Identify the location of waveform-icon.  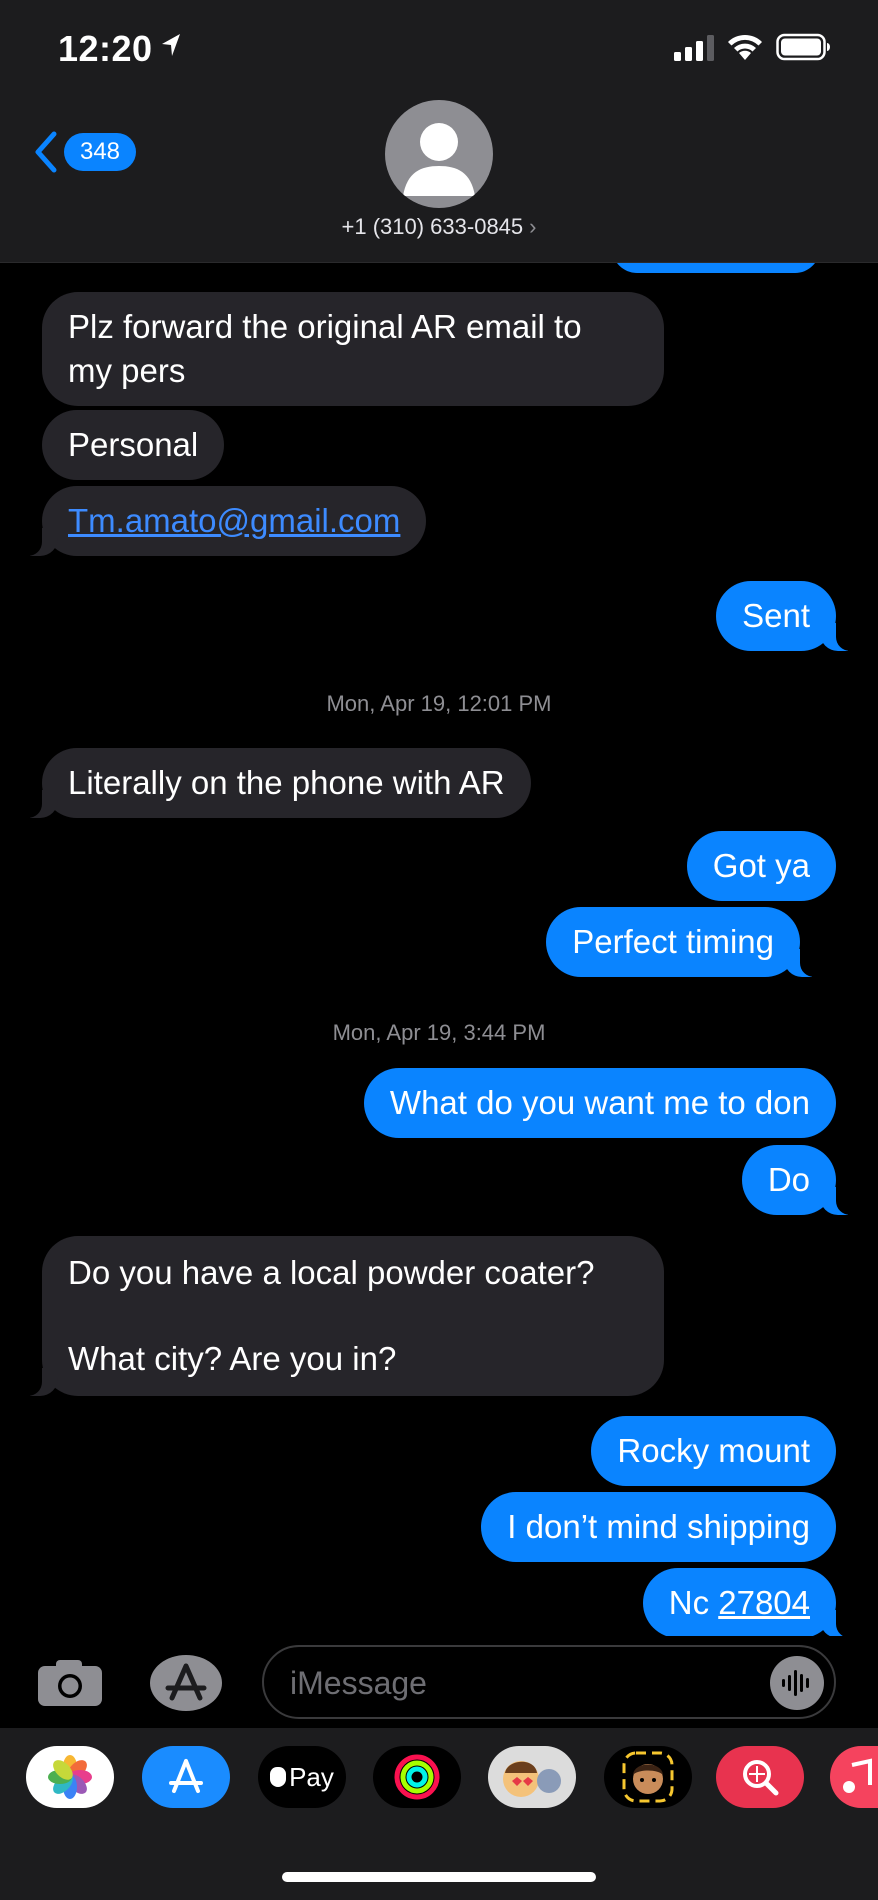
(795, 1683).